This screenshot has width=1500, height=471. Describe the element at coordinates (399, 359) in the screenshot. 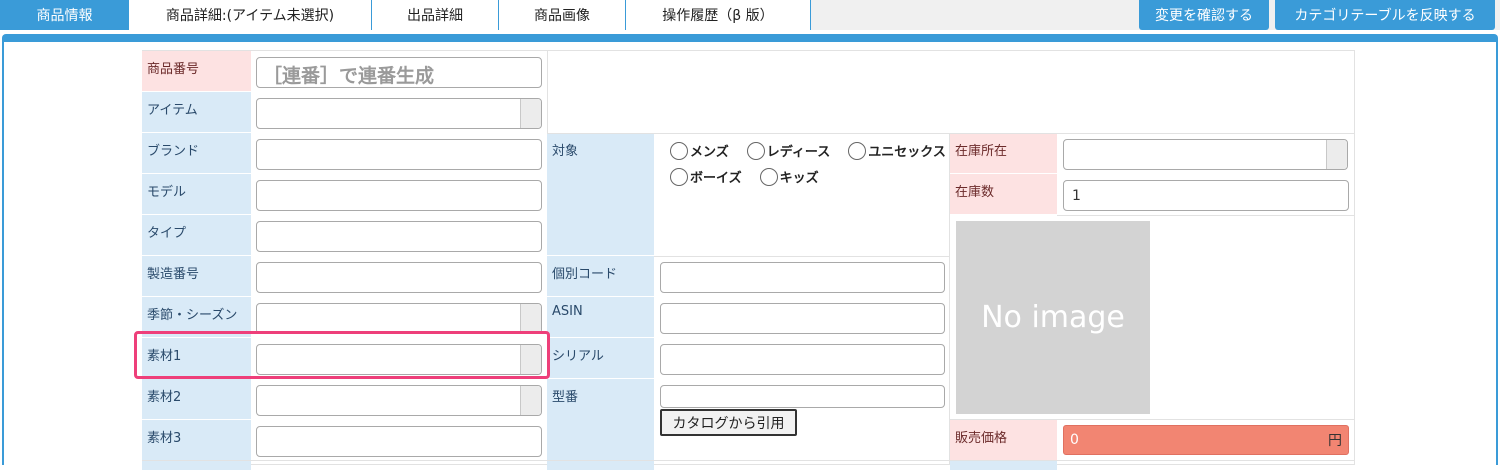

I see `material1-select` at that location.